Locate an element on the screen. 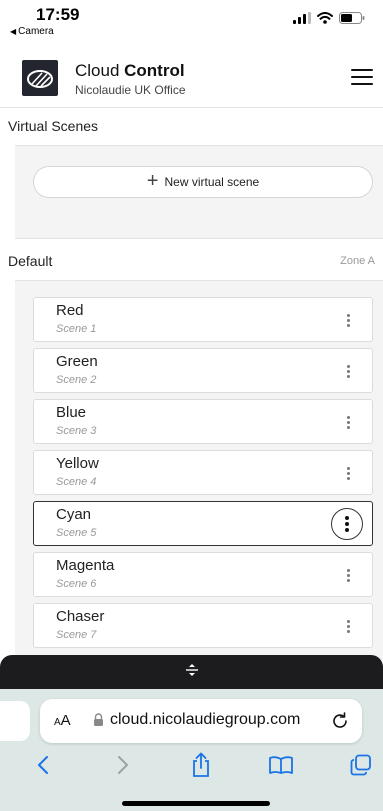  scene-card-blue: Blue Scene 3 is located at coordinates (203, 421).